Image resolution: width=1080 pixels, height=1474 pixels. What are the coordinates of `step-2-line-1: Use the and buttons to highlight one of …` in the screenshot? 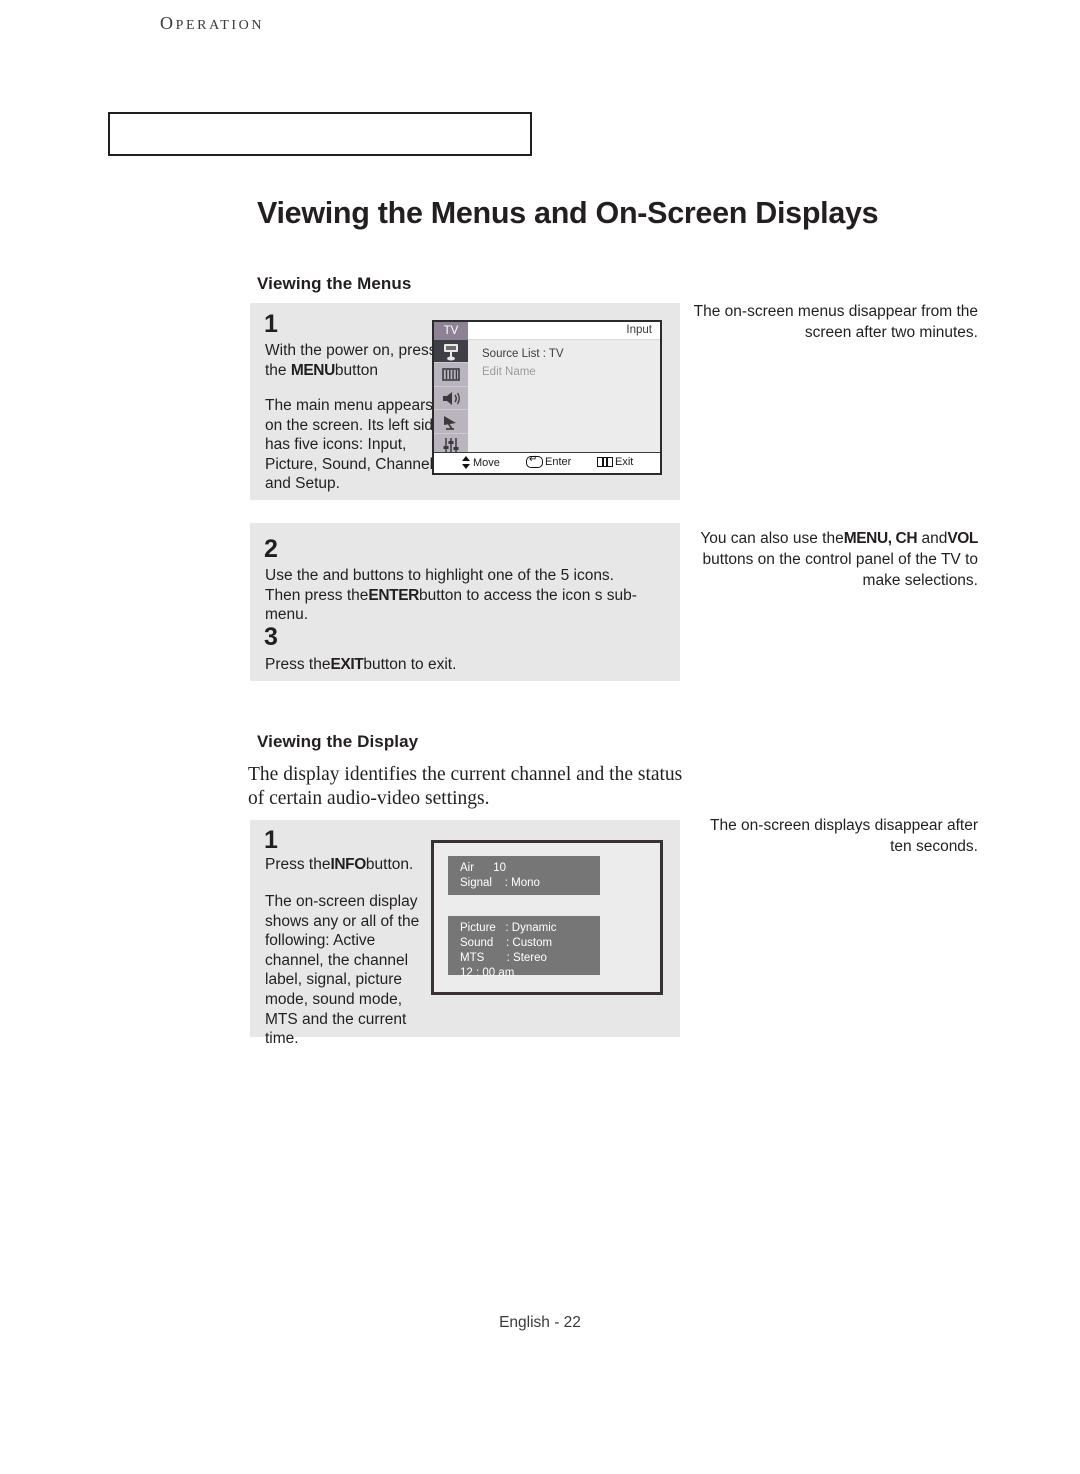 It's located at (439, 575).